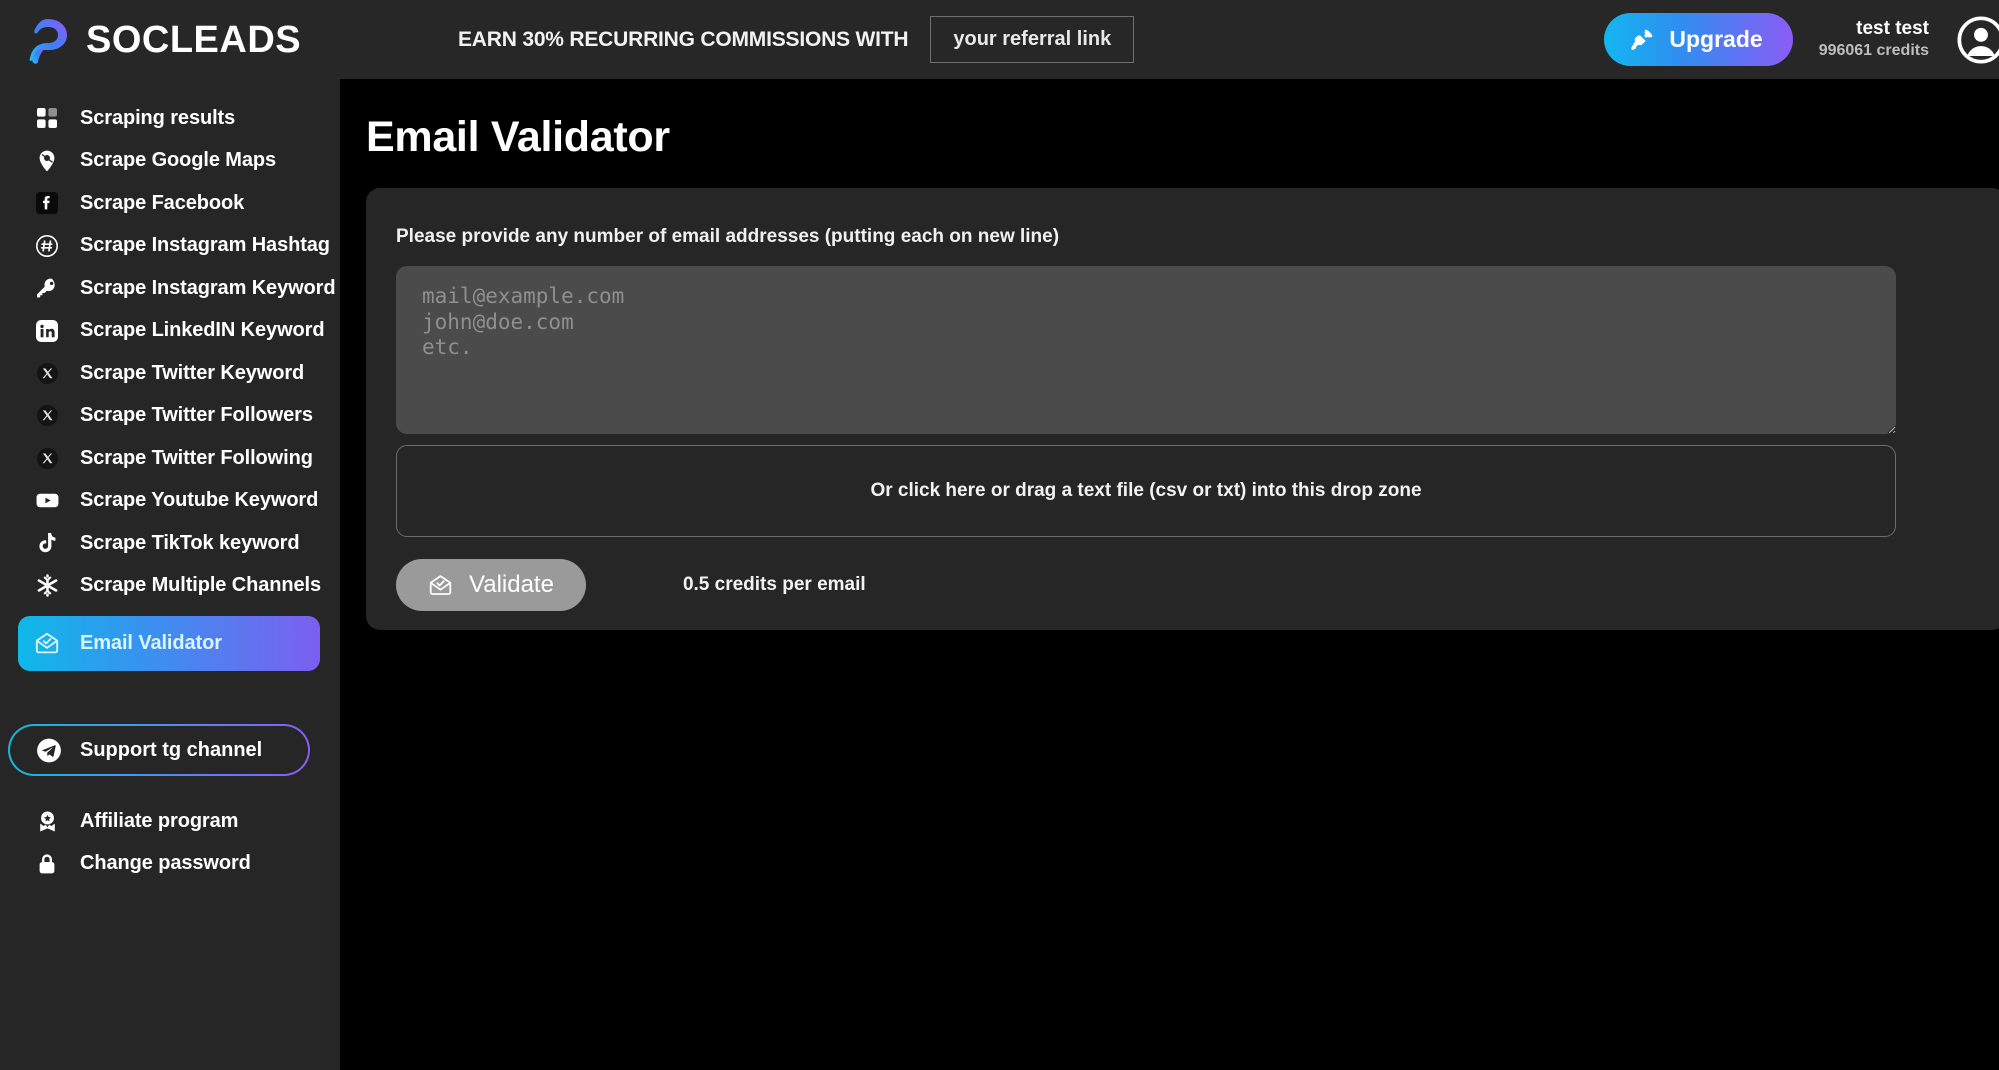 The height and width of the screenshot is (1070, 1999). I want to click on sidebar-item-scrape-twitter-following: Scrape Twitter Following, so click(170, 458).